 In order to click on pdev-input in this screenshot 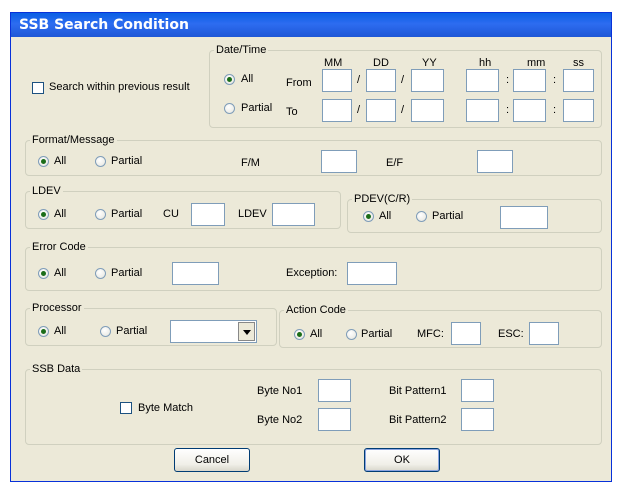, I will do `click(524, 217)`.